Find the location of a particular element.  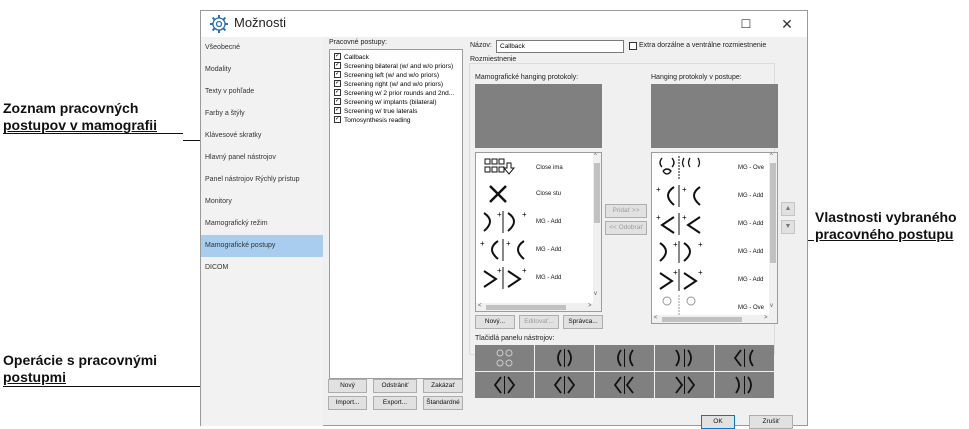

sidebar-item-mammo-mode: Mamografický režim is located at coordinates (262, 224).